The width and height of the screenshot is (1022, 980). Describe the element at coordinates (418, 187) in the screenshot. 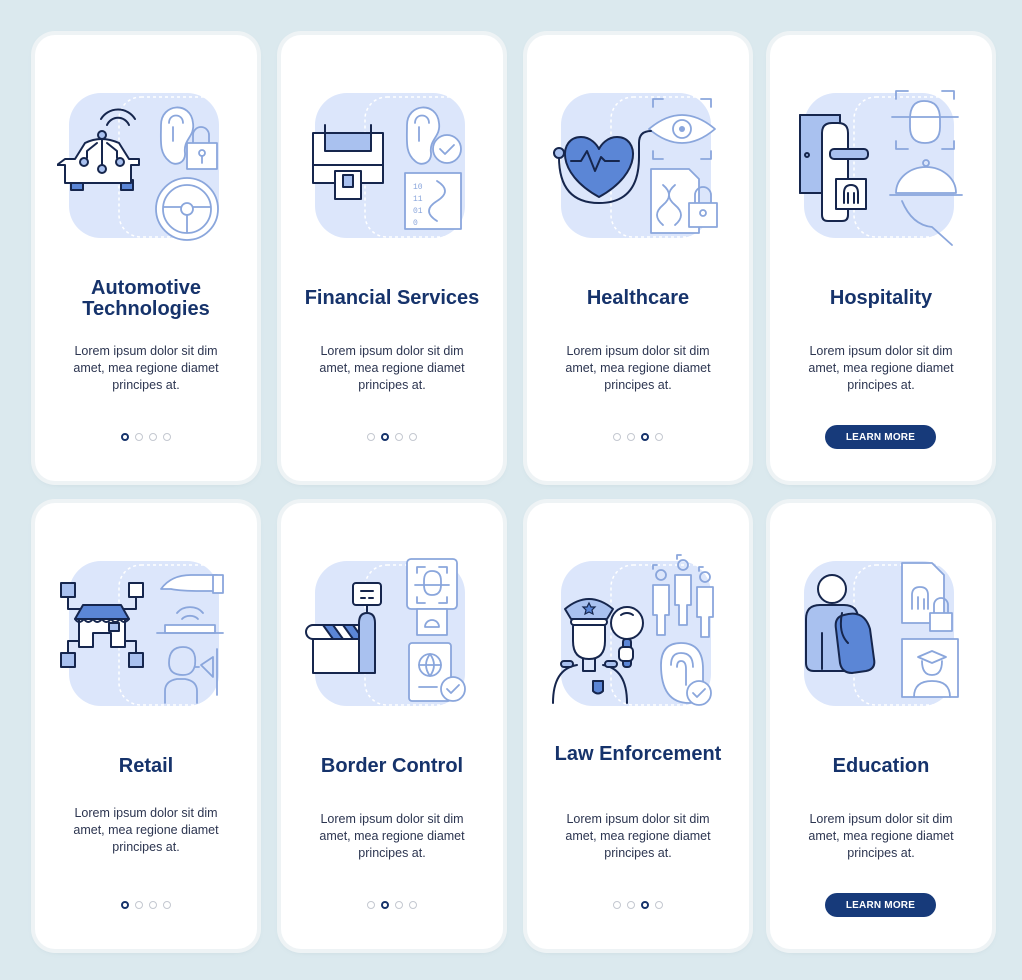

I see `svg-text: 10` at that location.